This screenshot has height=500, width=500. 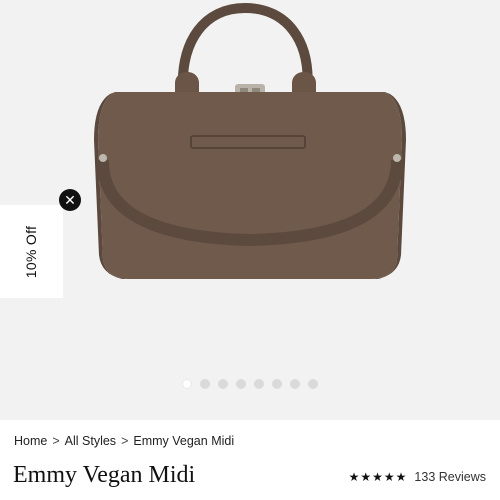 What do you see at coordinates (183, 441) in the screenshot?
I see `breadcrumb-current: Emmy Vegan Midi` at bounding box center [183, 441].